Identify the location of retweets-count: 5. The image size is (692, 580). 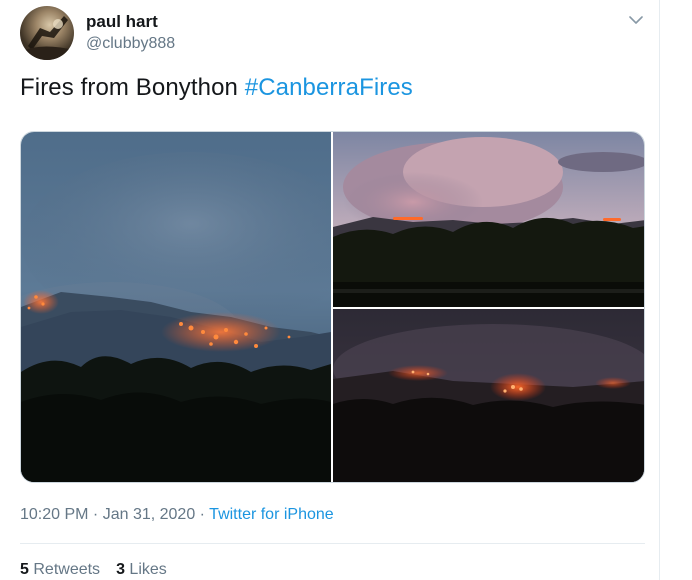
(24, 569).